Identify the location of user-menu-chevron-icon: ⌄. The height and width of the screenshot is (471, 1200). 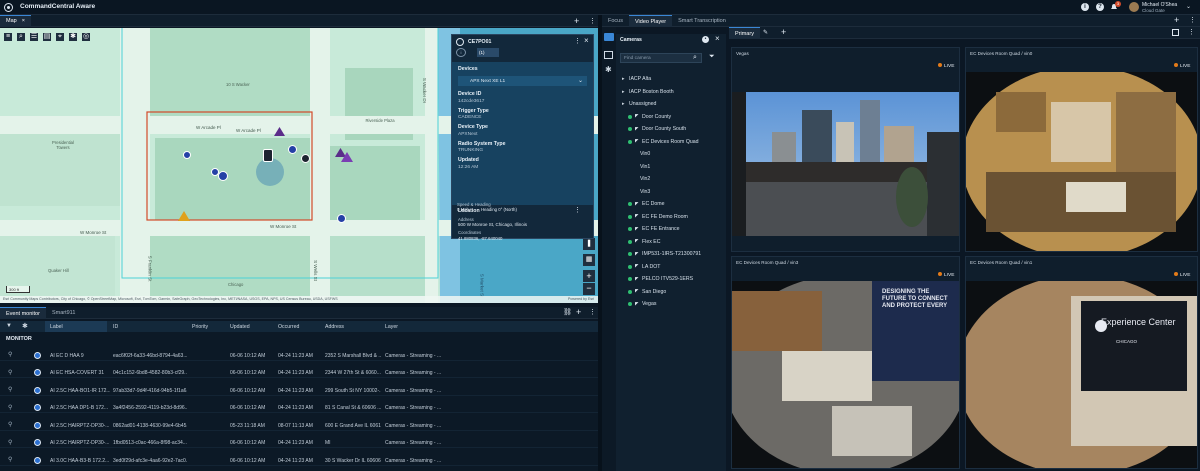
(1188, 6).